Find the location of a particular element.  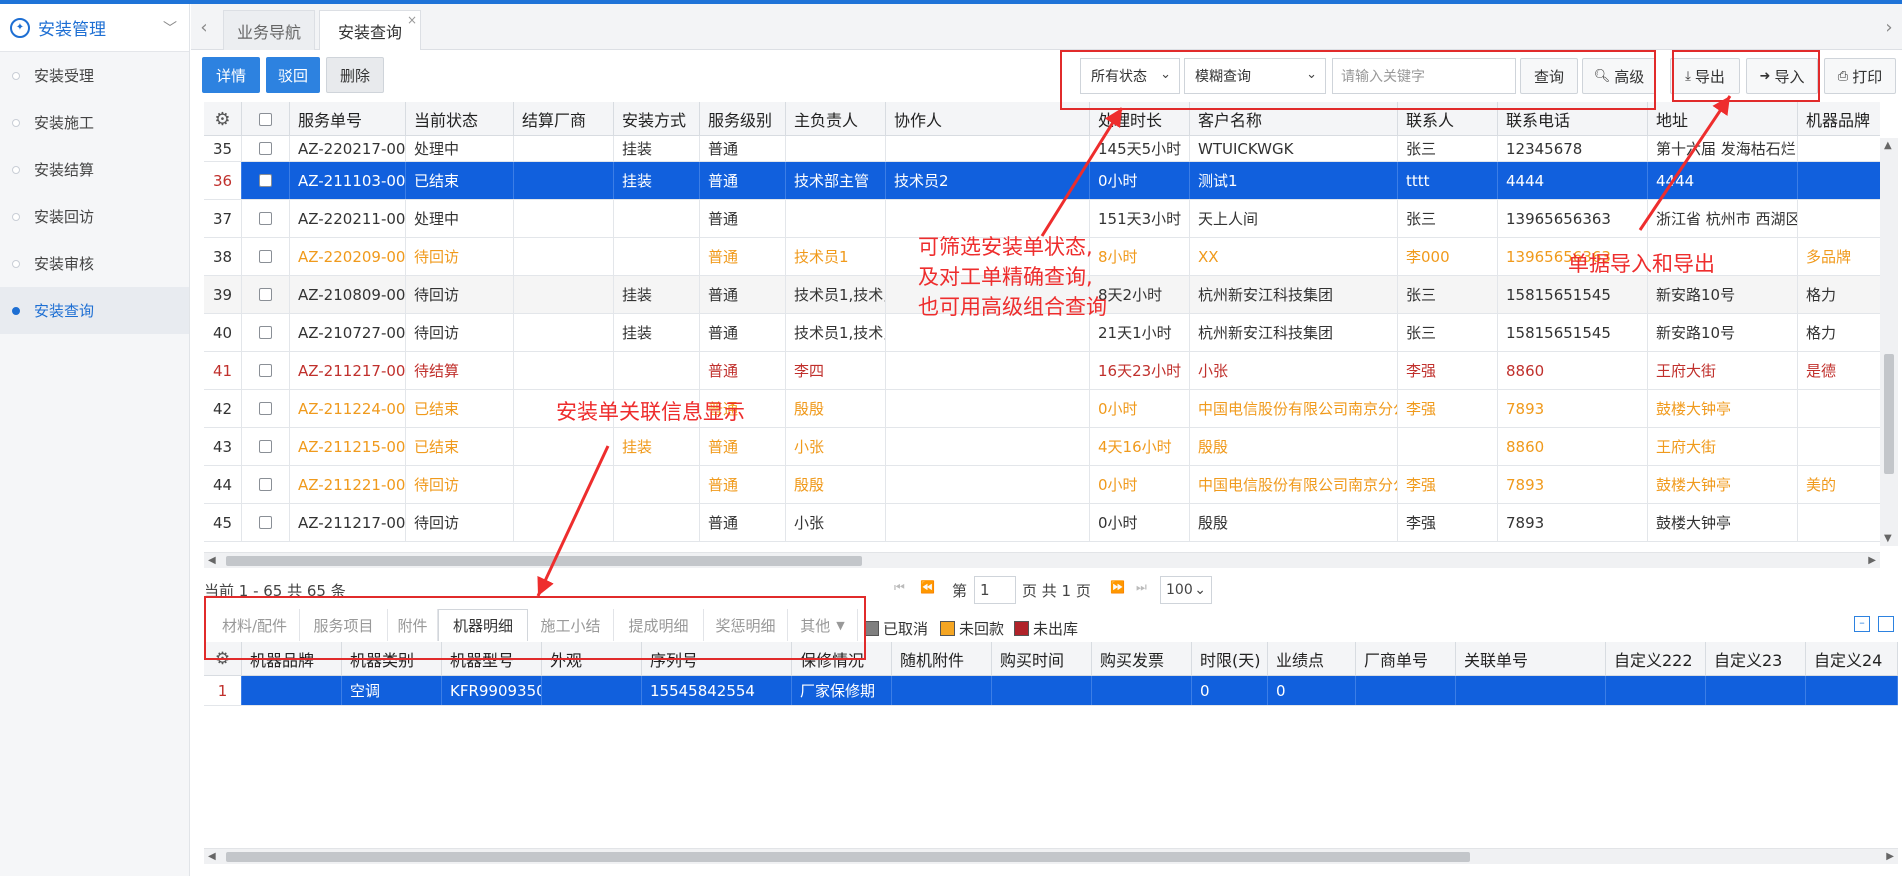

filter-annotation: 可筛选安装单状态, 及对工单精确查询, 也可用高级组合查询 is located at coordinates (1012, 277).